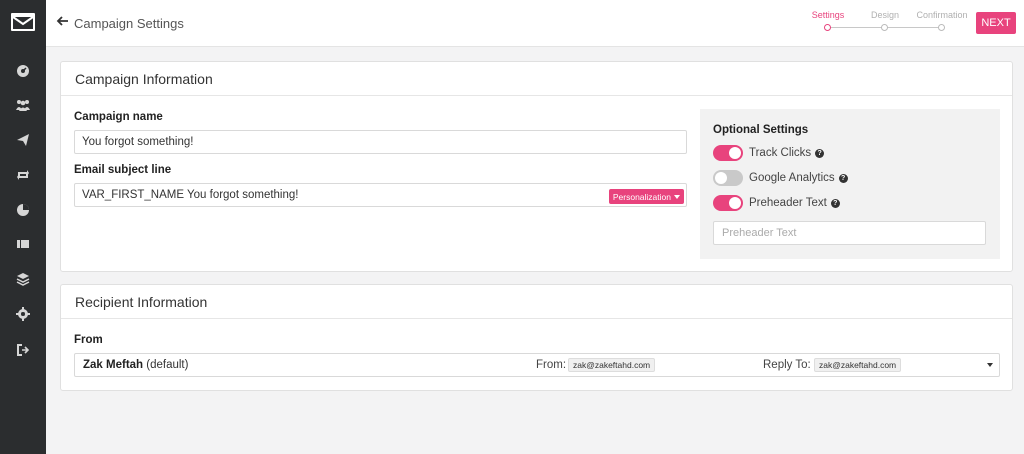  I want to click on layers-icon, so click(23, 279).